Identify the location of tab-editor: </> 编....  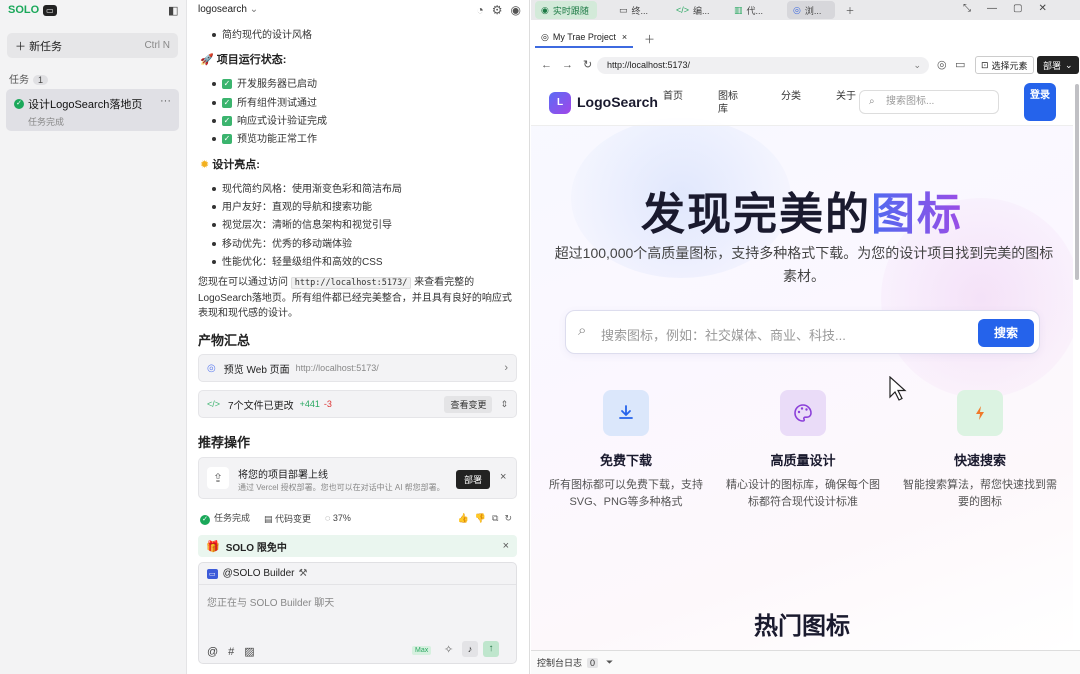
(694, 10).